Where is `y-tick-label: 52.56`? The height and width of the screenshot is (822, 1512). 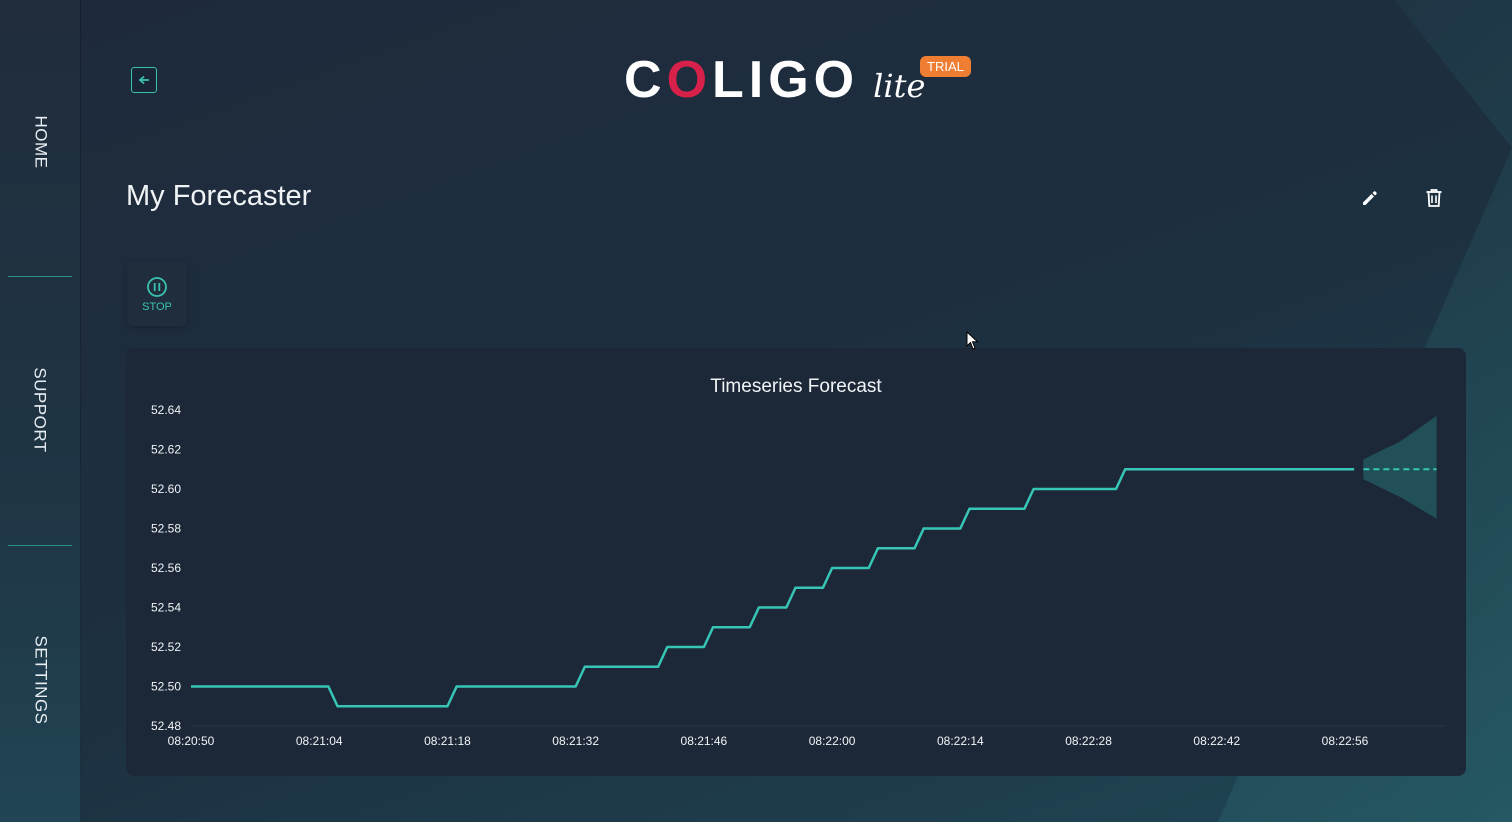
y-tick-label: 52.56 is located at coordinates (166, 568).